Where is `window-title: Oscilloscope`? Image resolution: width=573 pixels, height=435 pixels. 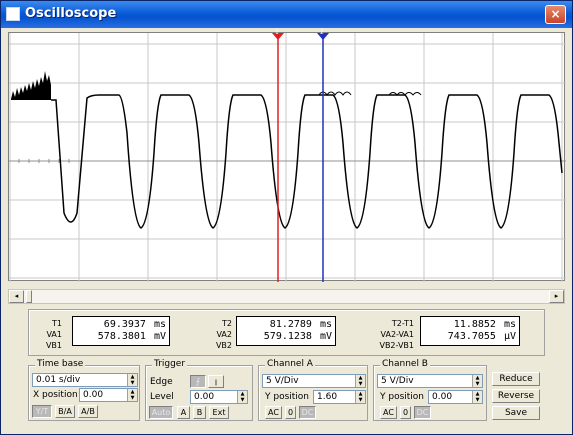 window-title: Oscilloscope is located at coordinates (71, 13).